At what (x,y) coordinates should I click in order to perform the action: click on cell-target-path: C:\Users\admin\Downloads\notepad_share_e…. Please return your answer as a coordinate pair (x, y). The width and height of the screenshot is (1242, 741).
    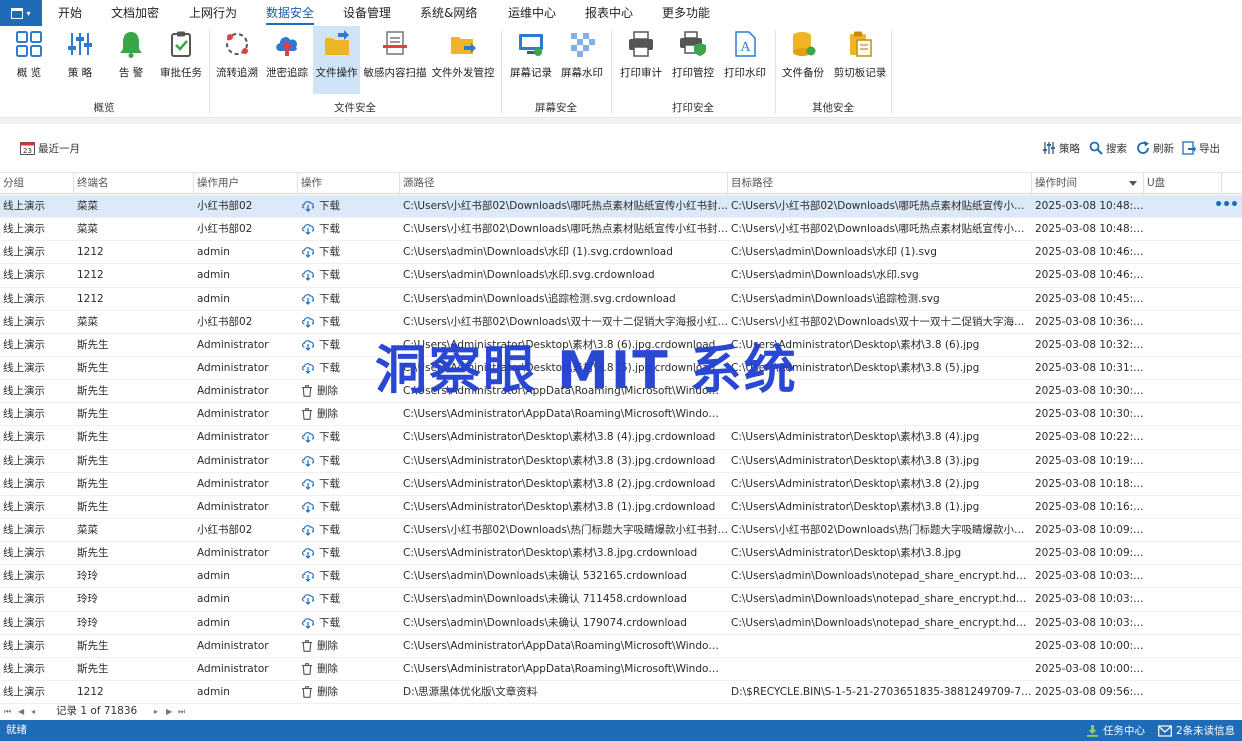
    Looking at the image, I should click on (881, 576).